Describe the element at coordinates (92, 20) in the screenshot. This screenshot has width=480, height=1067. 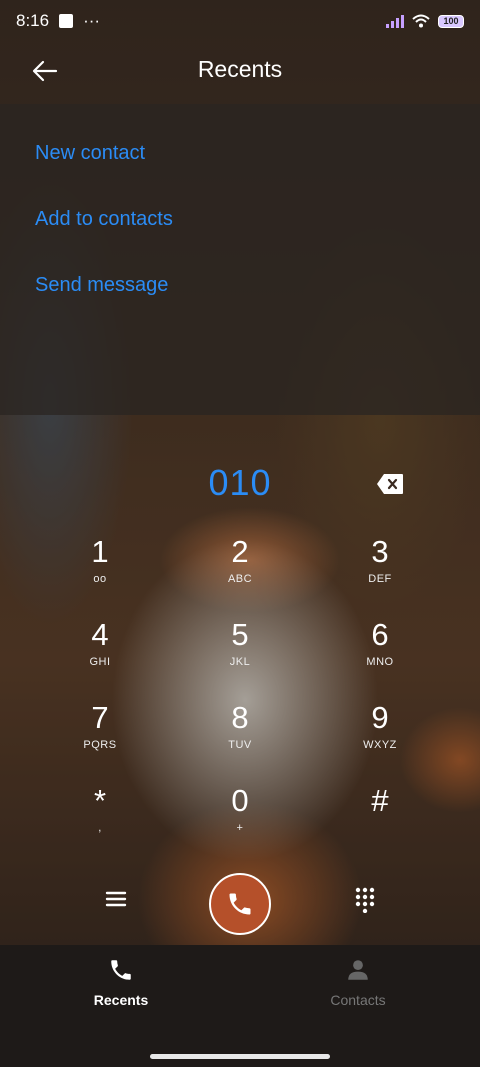
I see `more-notifications-icon: ···` at that location.